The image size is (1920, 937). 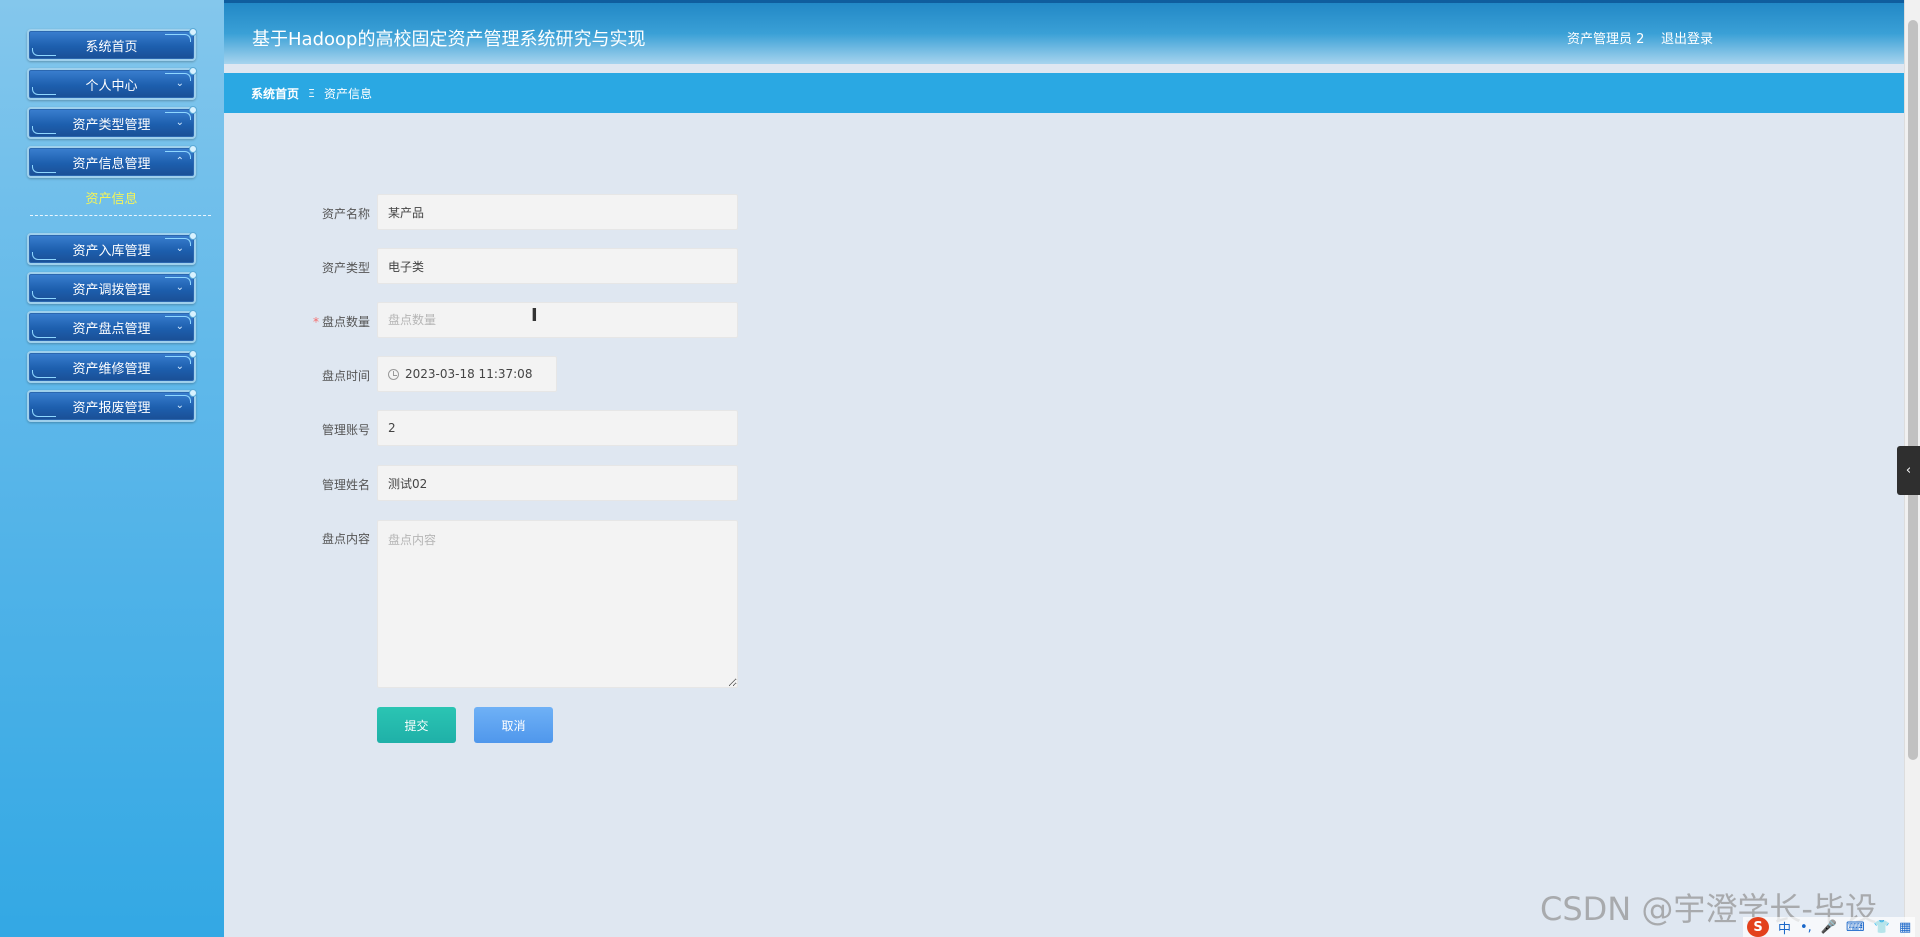 I want to click on submit-button: 提交, so click(x=416, y=725).